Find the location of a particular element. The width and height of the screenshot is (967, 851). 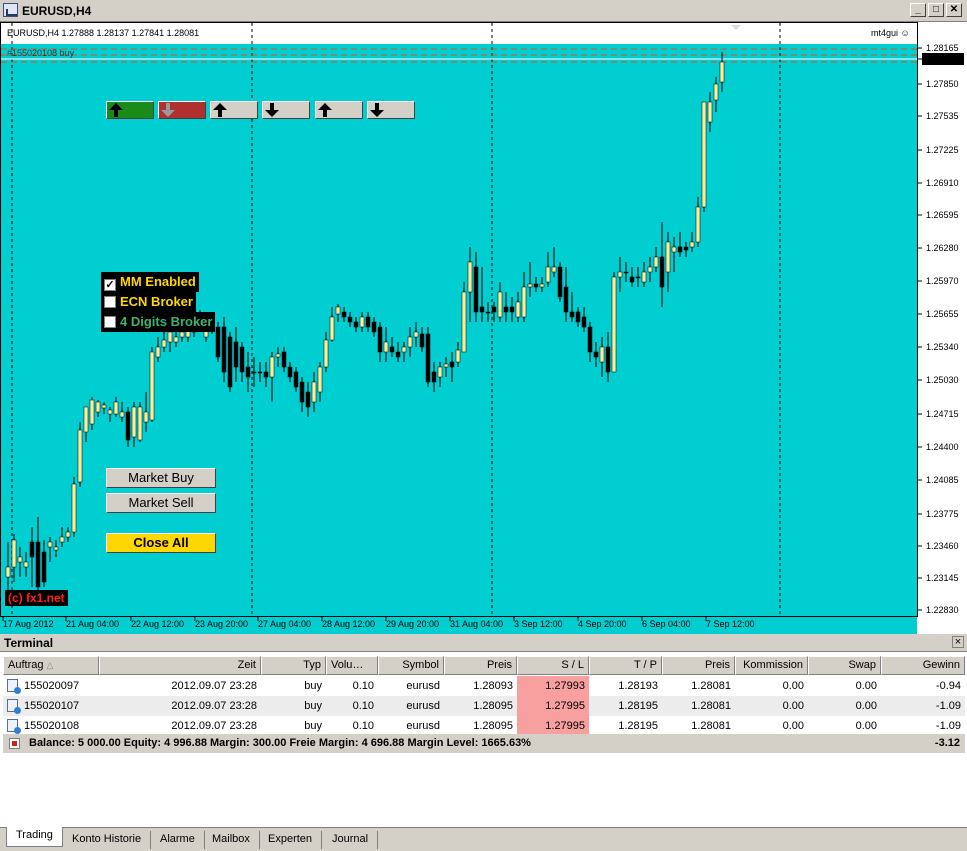

close-all-button: Close All is located at coordinates (161, 543).